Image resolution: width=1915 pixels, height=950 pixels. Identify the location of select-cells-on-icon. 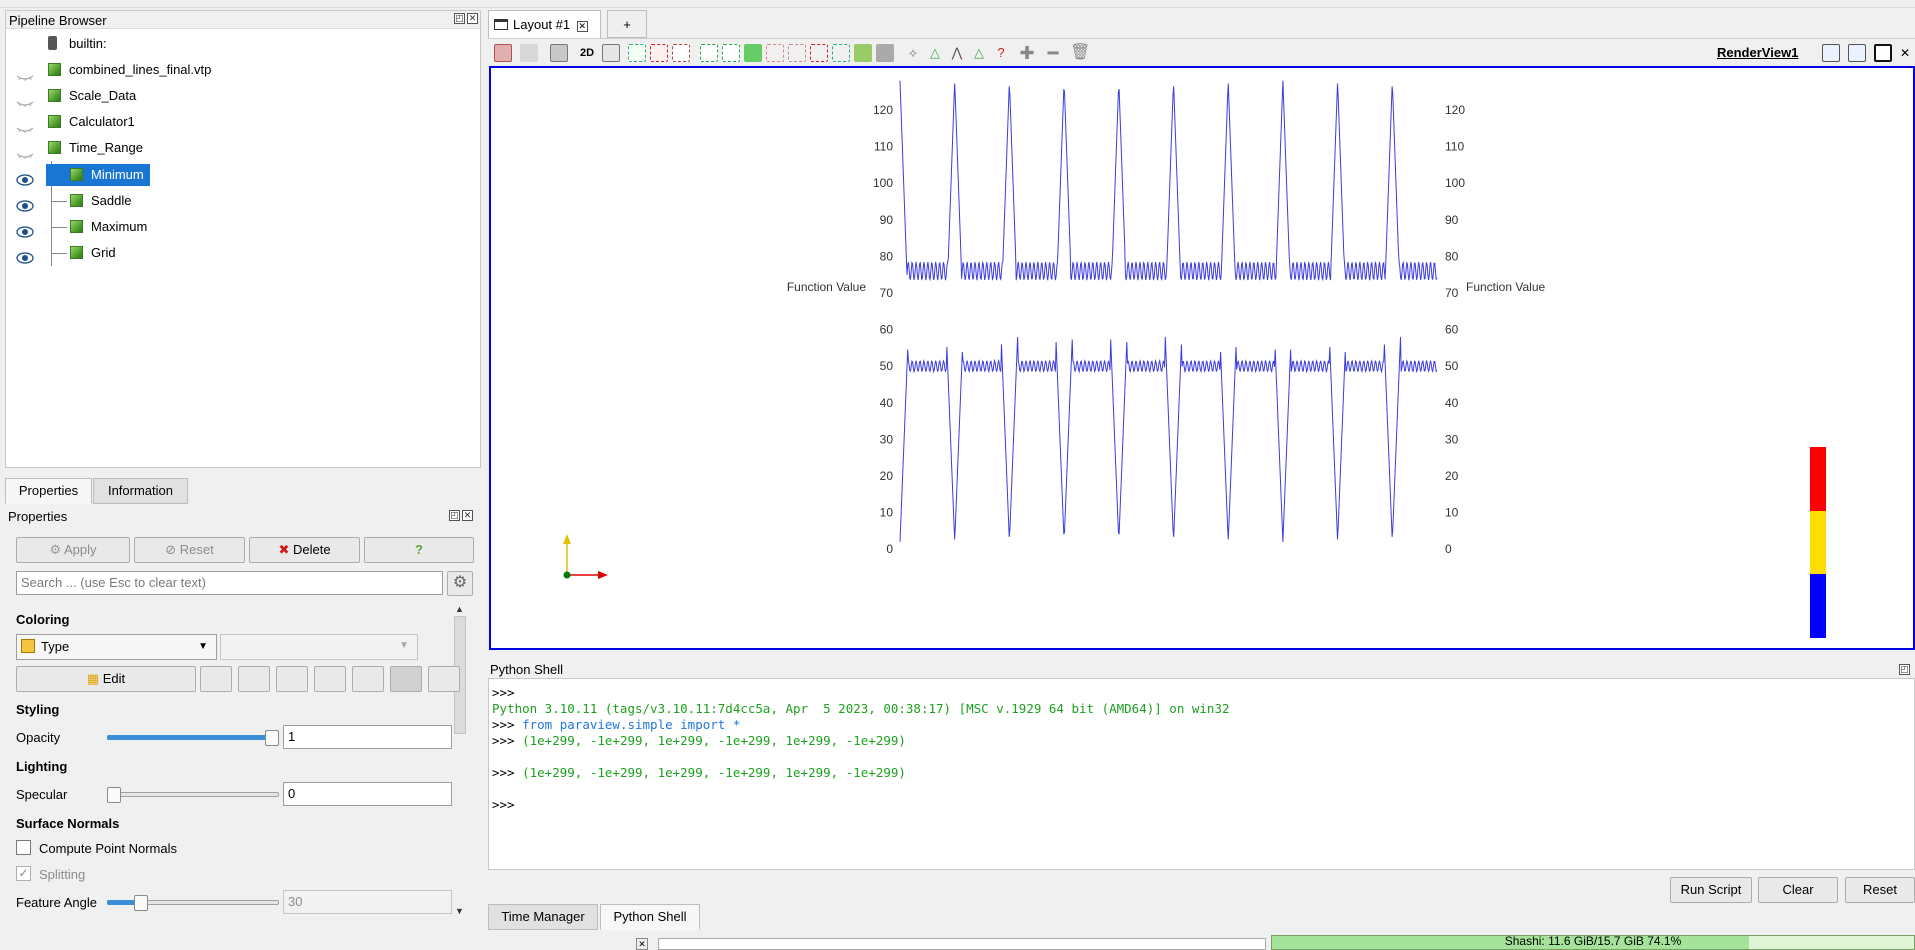
(637, 53).